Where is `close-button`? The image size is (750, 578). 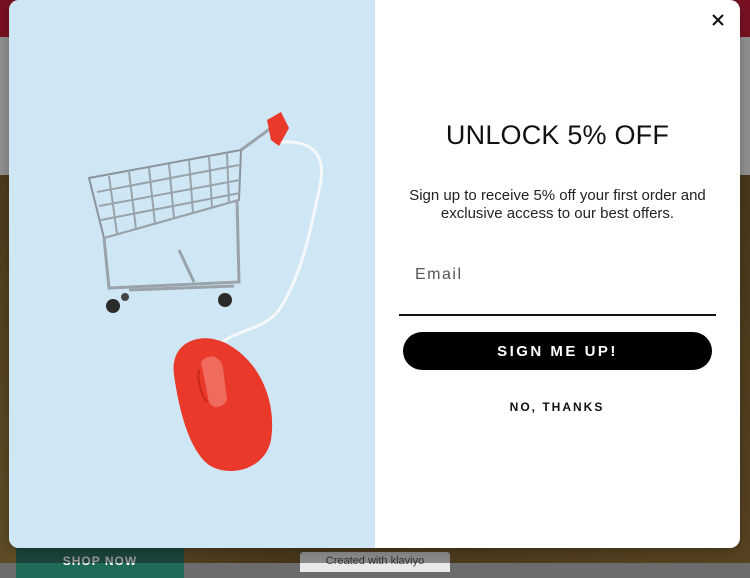 close-button is located at coordinates (718, 20).